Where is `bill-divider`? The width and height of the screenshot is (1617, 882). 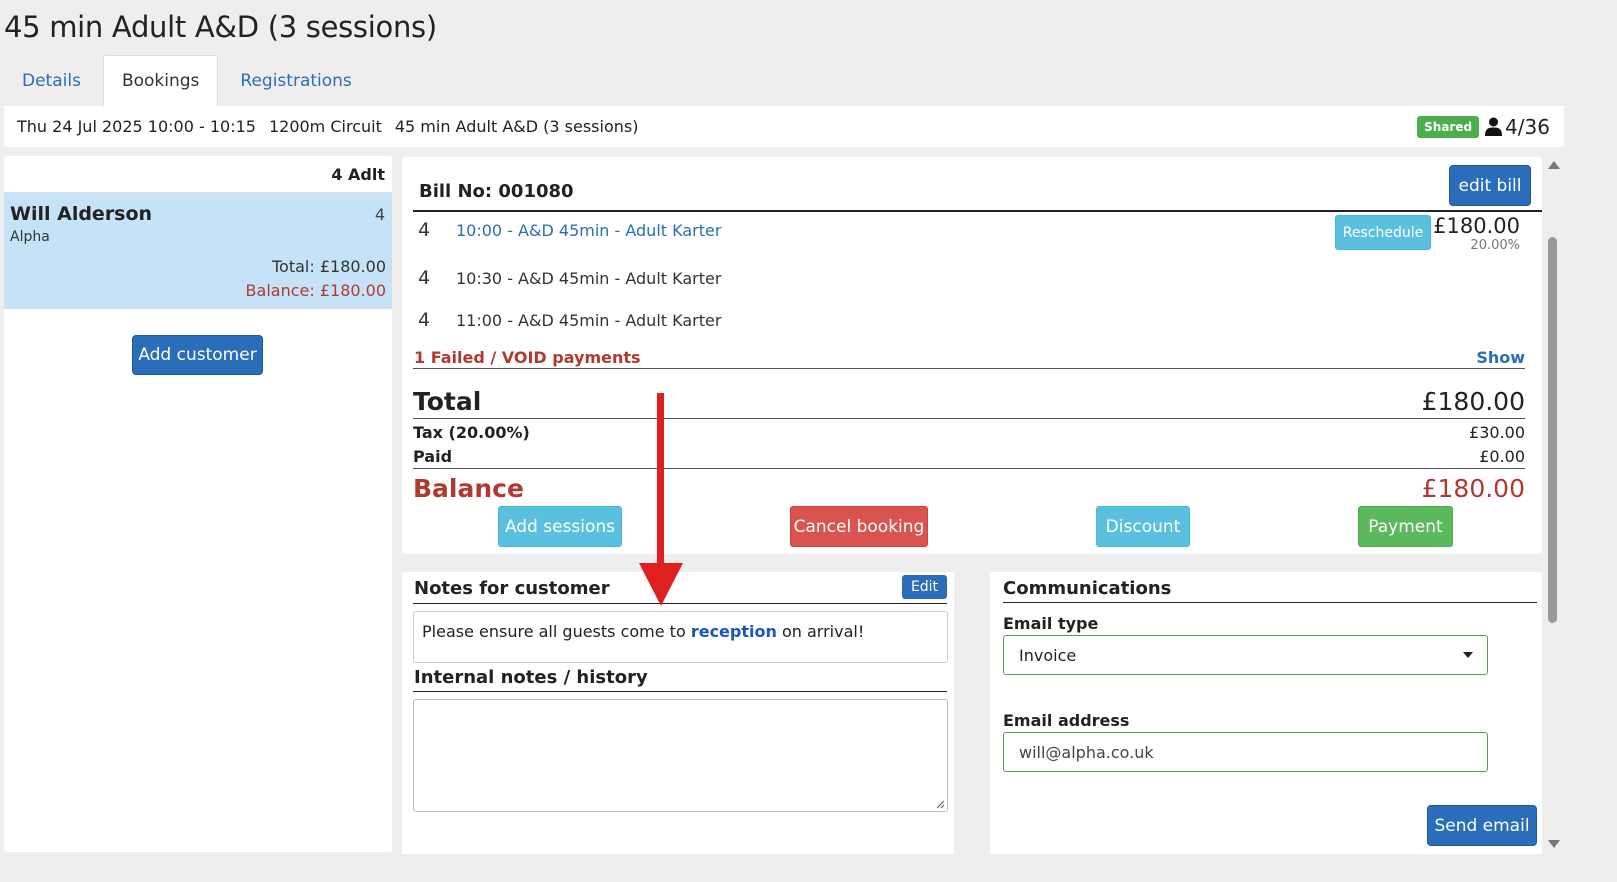
bill-divider is located at coordinates (977, 211).